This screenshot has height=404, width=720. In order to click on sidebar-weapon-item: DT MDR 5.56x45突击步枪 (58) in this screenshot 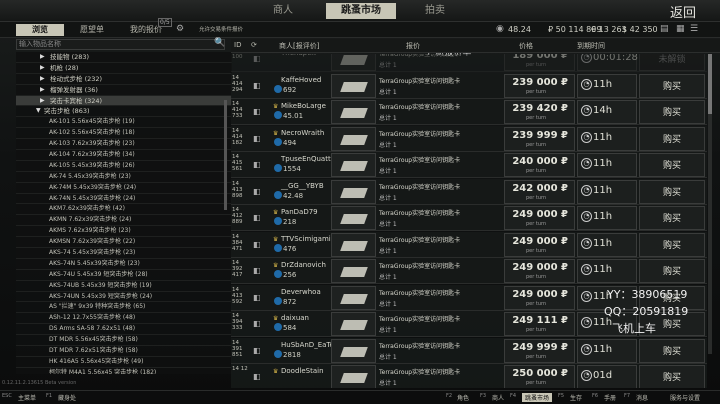, I will do `click(124, 341)`.